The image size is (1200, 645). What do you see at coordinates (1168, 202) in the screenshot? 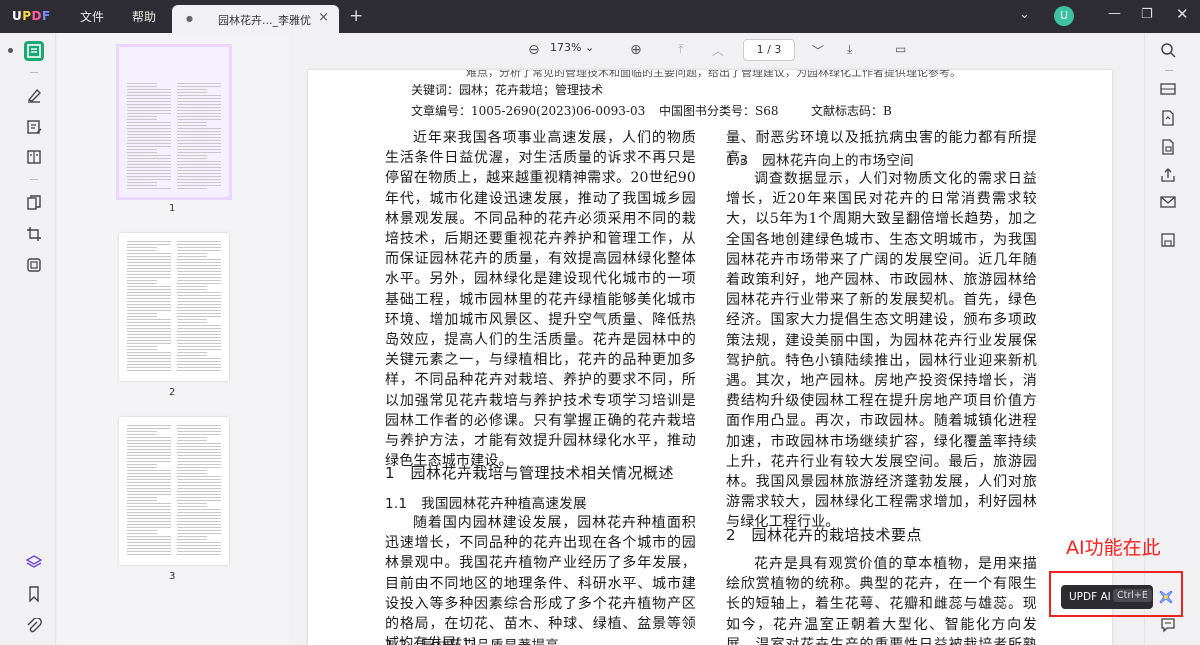
I see `email-button` at bounding box center [1168, 202].